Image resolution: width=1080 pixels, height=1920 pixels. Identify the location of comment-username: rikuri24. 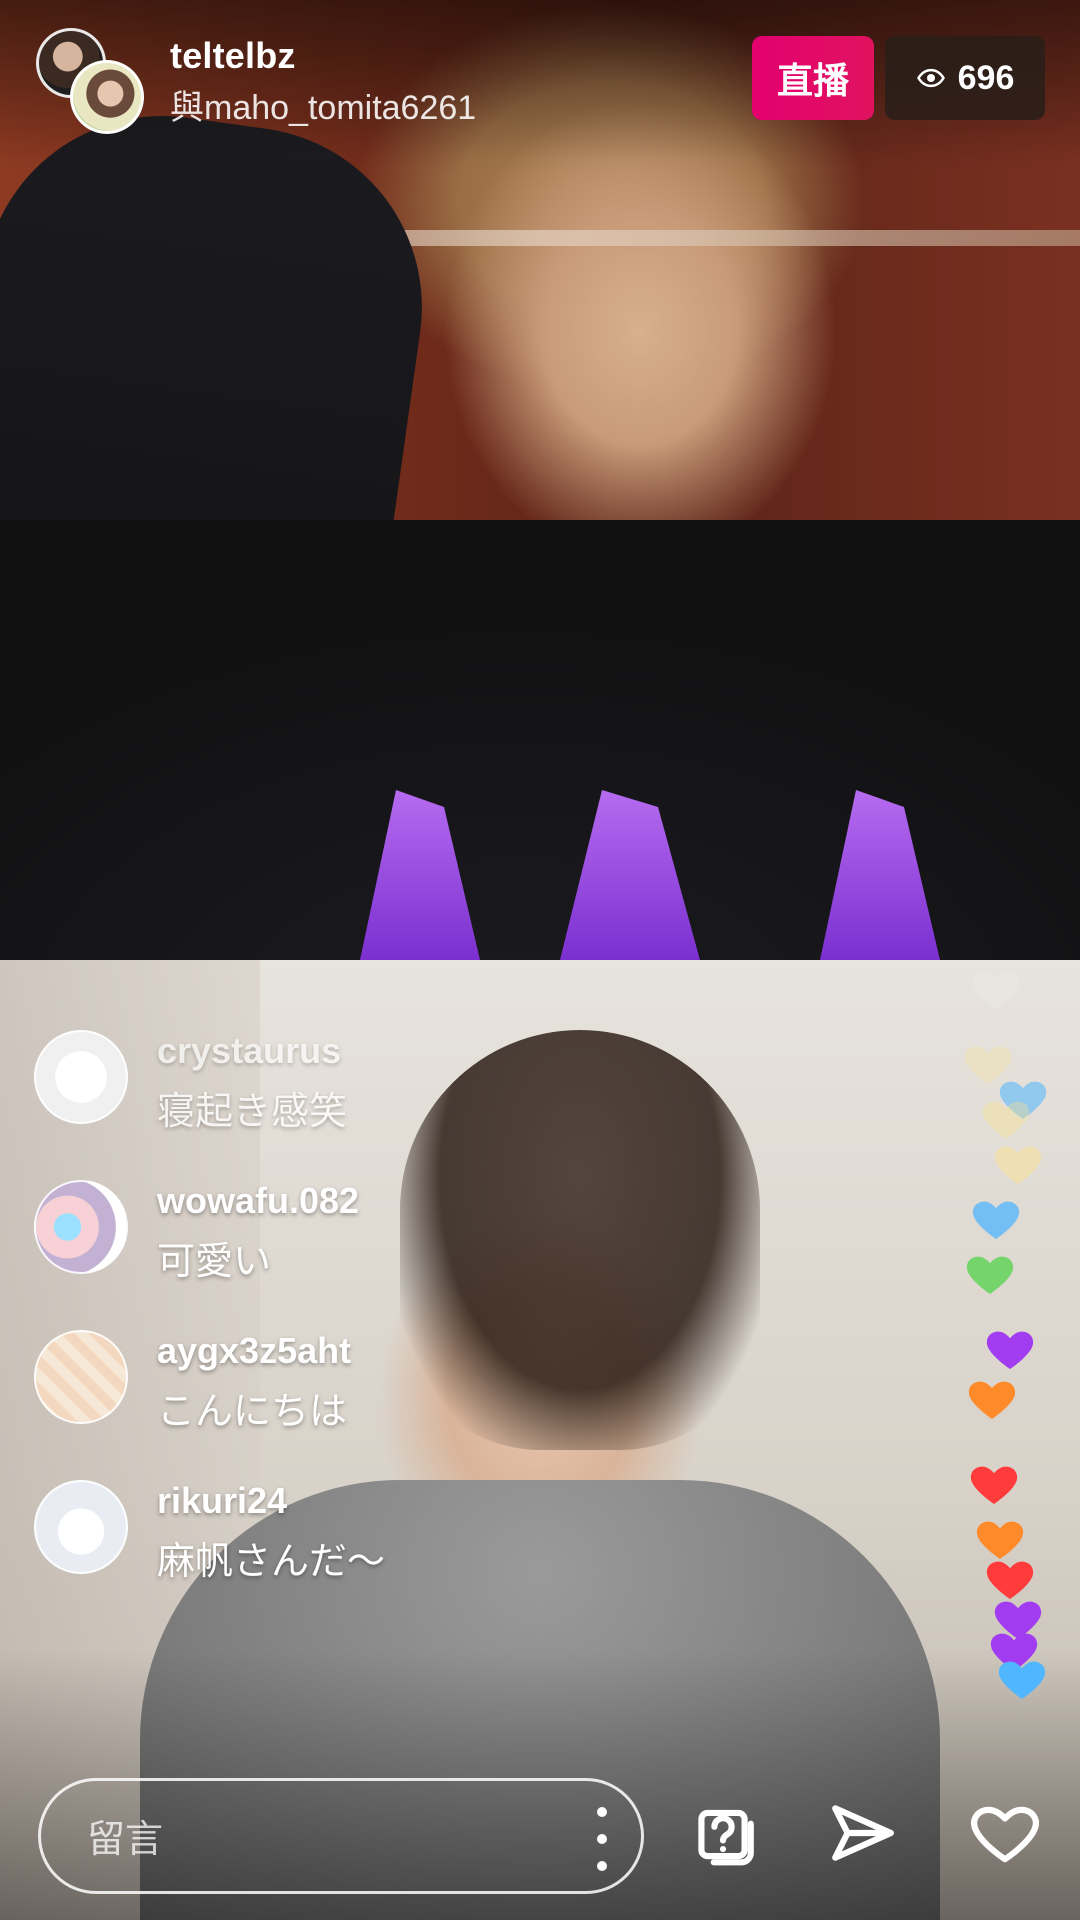
(222, 1501).